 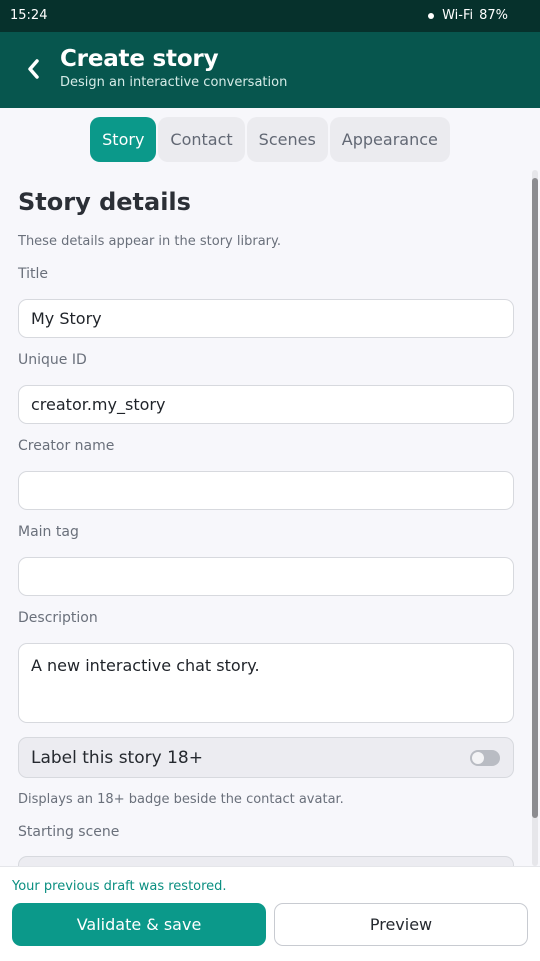 I want to click on title-label: Title, so click(x=33, y=274).